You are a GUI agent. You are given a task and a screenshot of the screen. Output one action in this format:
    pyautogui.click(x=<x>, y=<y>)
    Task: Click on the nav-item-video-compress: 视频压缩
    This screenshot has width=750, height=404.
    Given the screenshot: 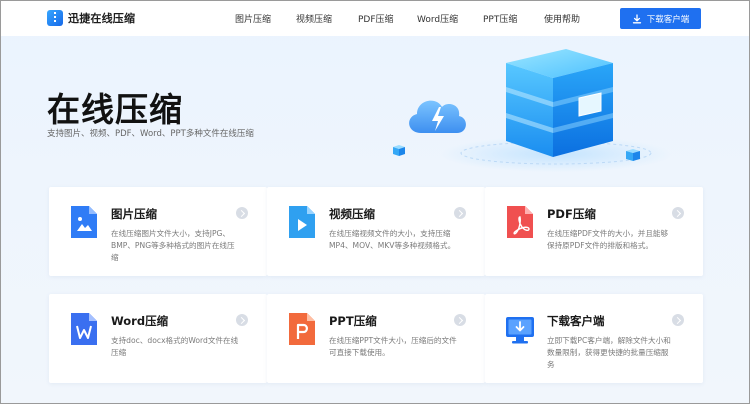 What is the action you would take?
    pyautogui.click(x=314, y=18)
    